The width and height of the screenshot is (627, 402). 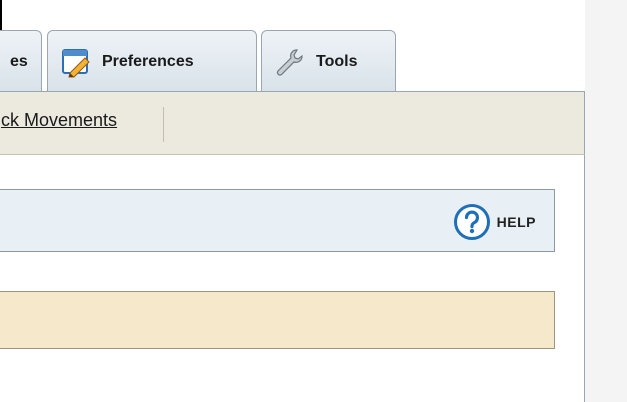 I want to click on help-button: HELP, so click(x=494, y=222).